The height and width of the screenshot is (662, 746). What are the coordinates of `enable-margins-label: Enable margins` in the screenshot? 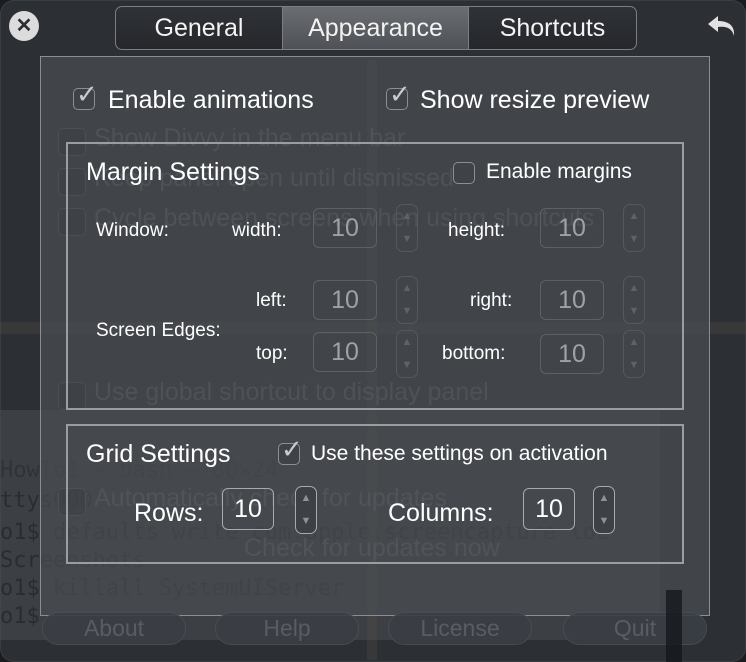 It's located at (559, 171).